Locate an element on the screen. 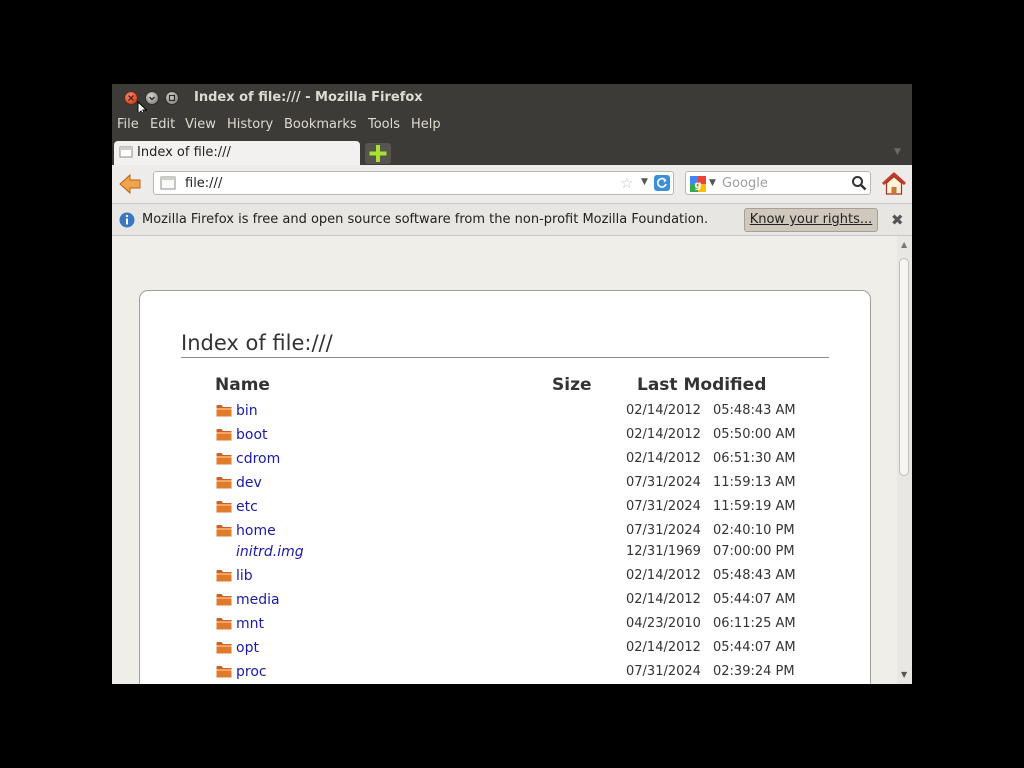 The image size is (1024, 768). folder-link: mnt is located at coordinates (250, 624).